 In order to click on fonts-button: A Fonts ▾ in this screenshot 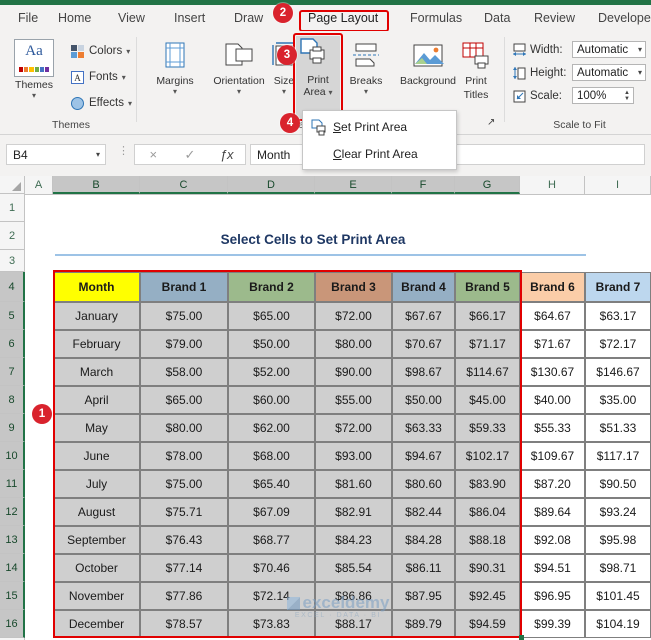, I will do `click(98, 77)`.